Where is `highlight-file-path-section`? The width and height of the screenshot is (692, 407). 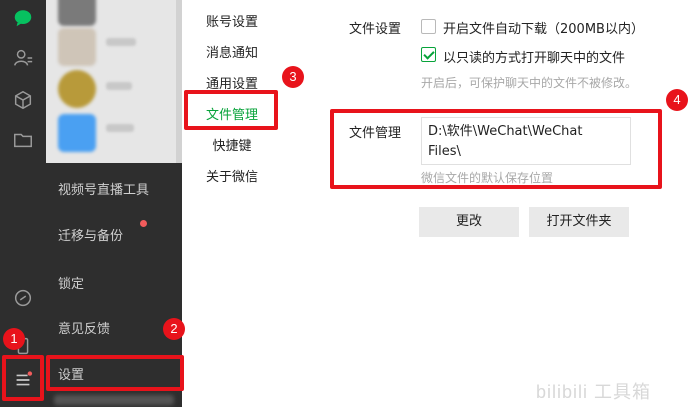
highlight-file-path-section is located at coordinates (496, 149).